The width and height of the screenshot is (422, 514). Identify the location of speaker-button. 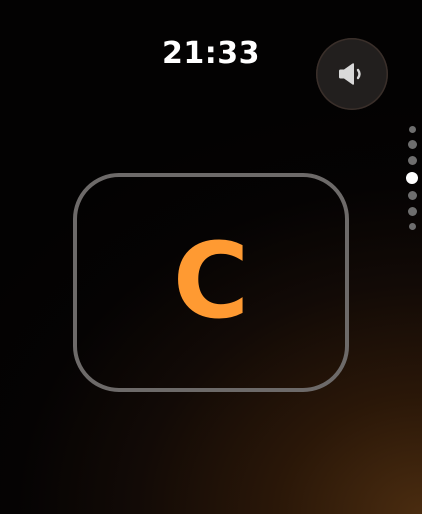
(352, 74).